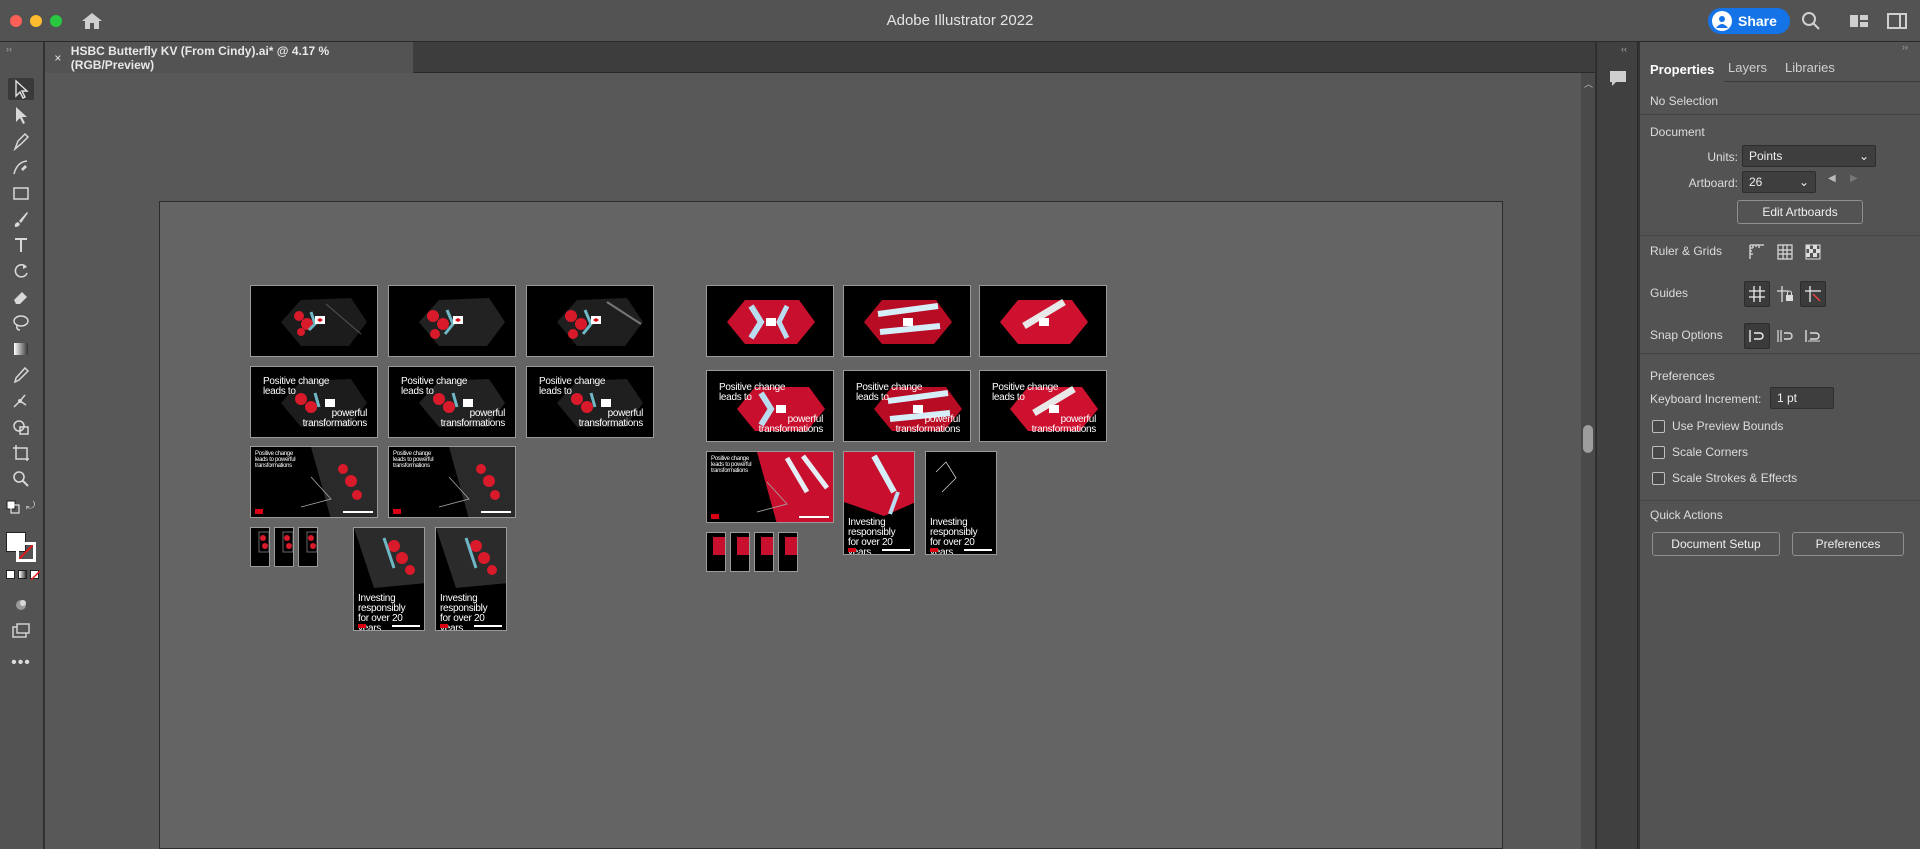 The width and height of the screenshot is (1920, 849). What do you see at coordinates (21, 323) in the screenshot?
I see `lasso-tool-icon` at bounding box center [21, 323].